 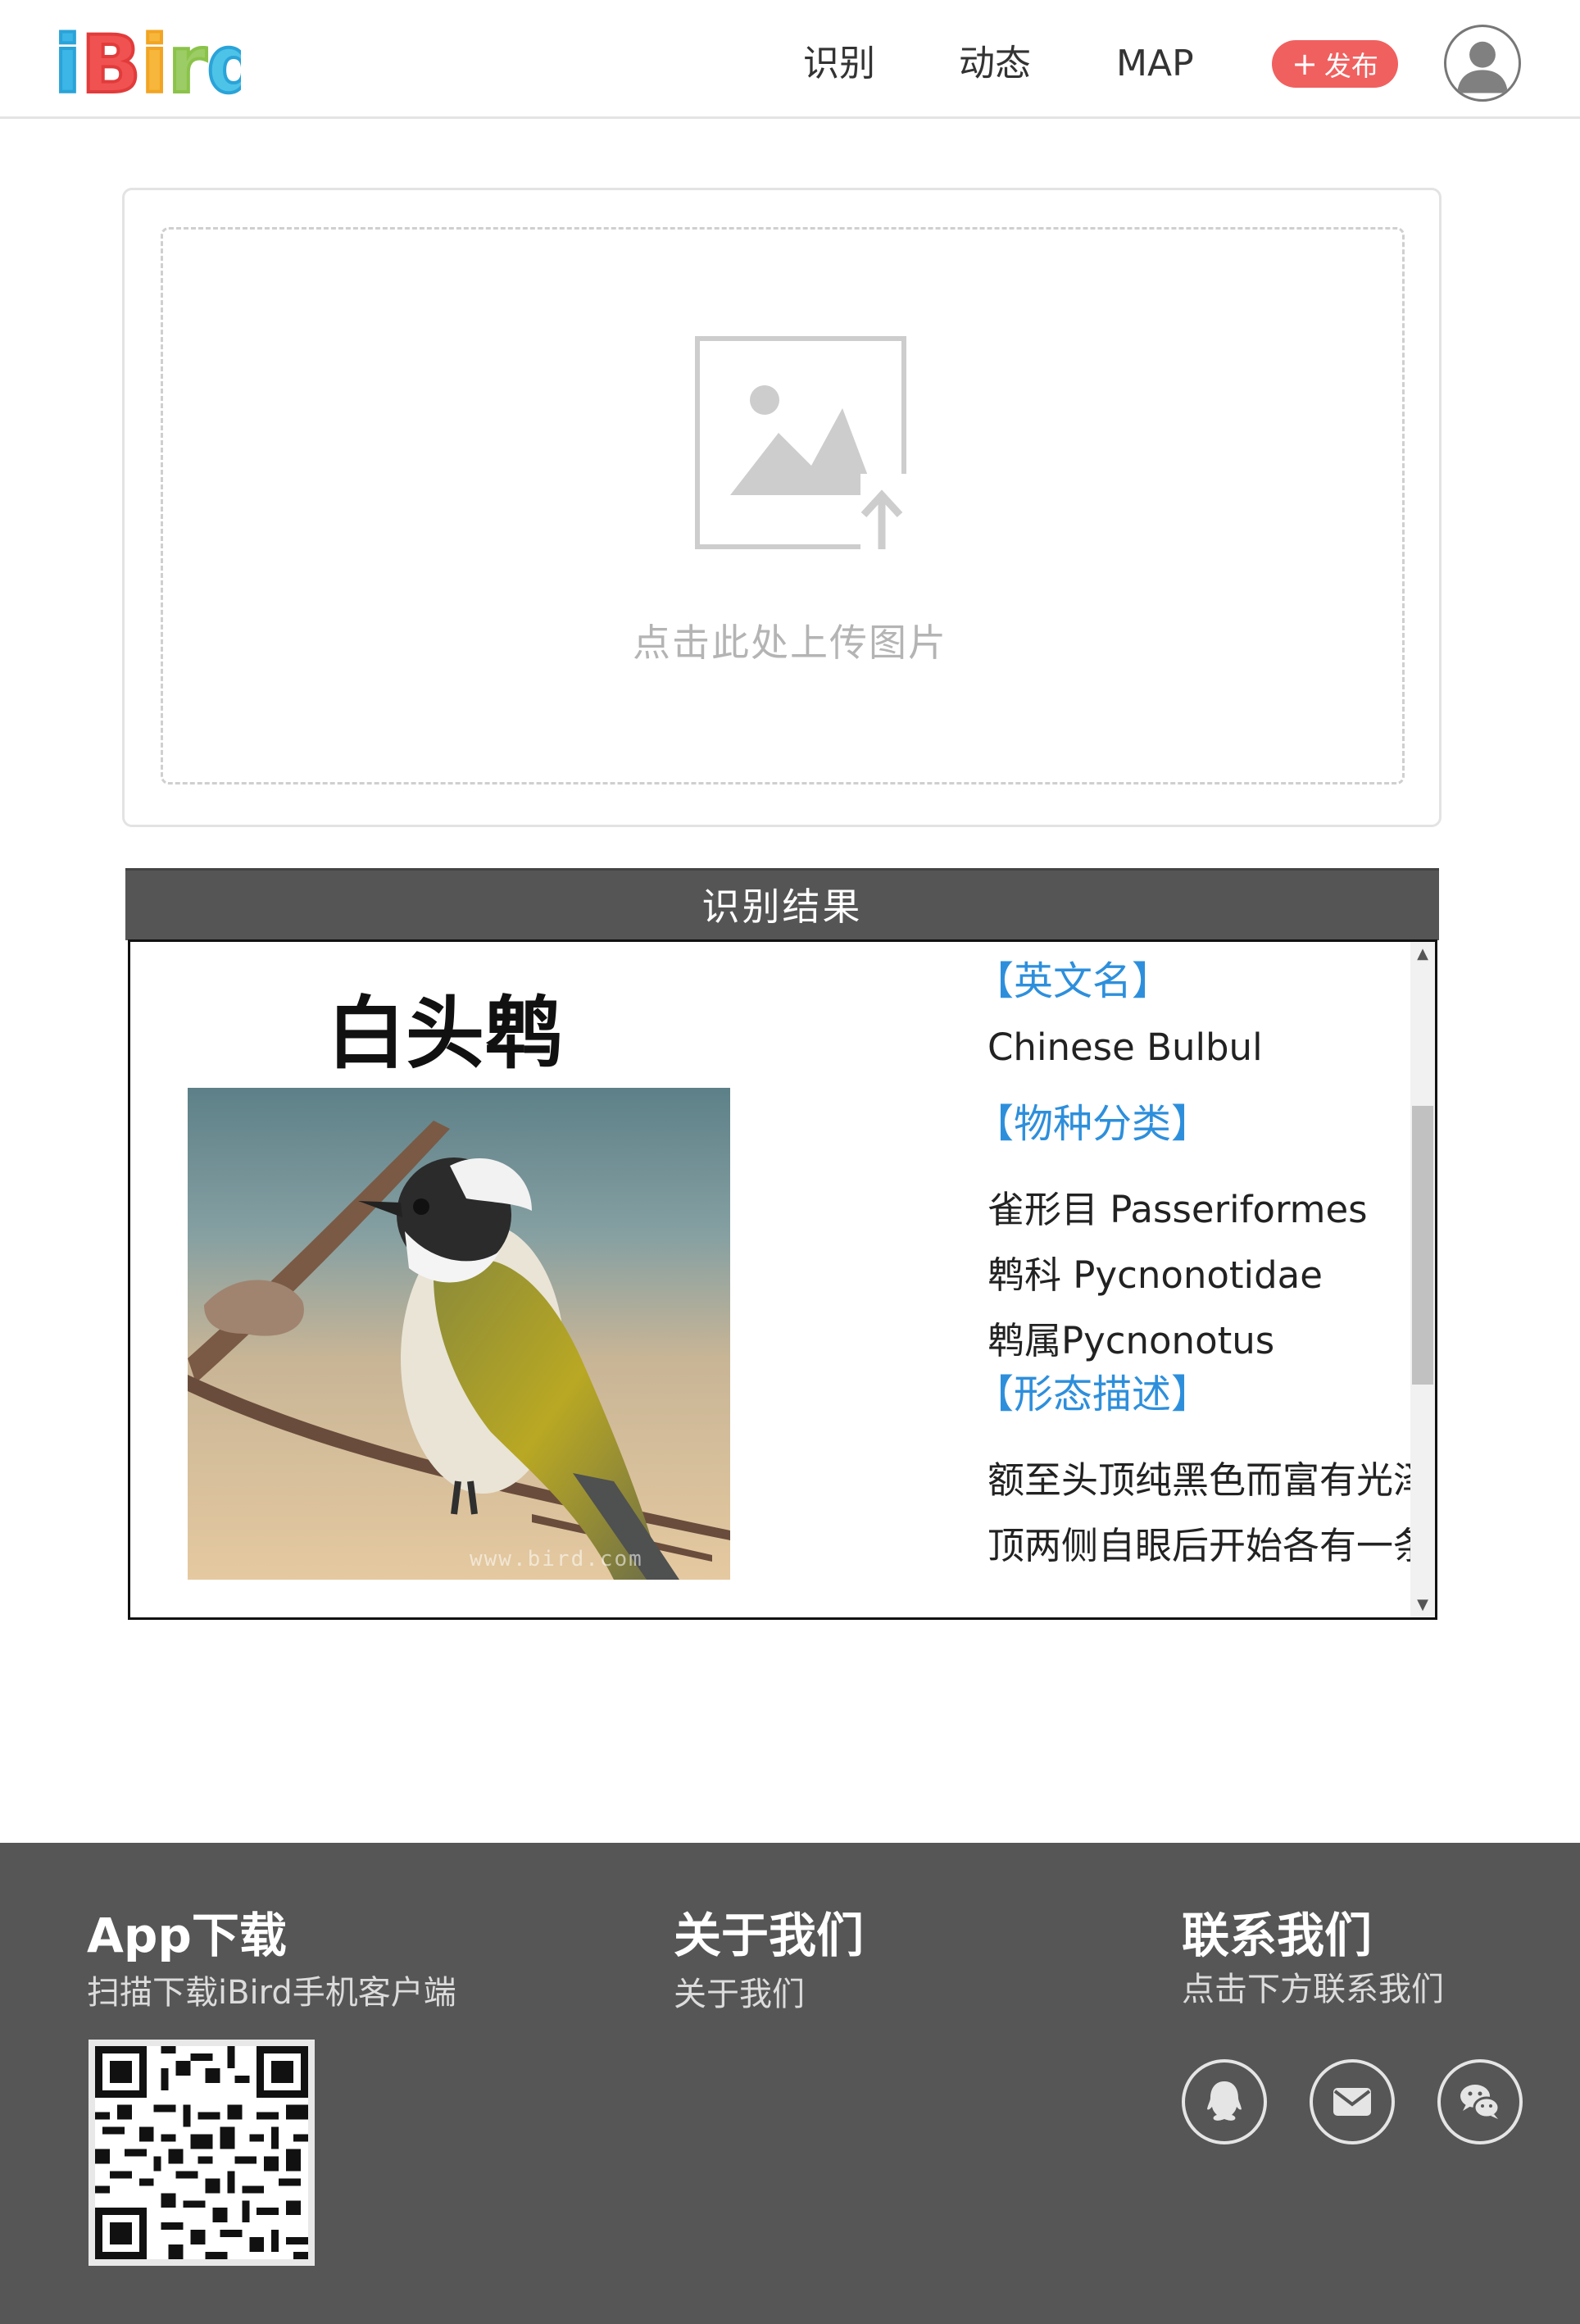 What do you see at coordinates (839, 64) in the screenshot?
I see `nav-recognize: 识别` at bounding box center [839, 64].